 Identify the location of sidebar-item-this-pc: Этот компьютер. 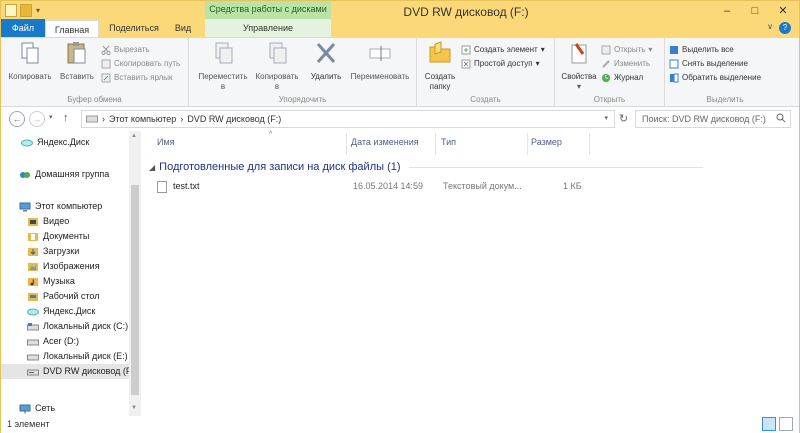
(60, 206).